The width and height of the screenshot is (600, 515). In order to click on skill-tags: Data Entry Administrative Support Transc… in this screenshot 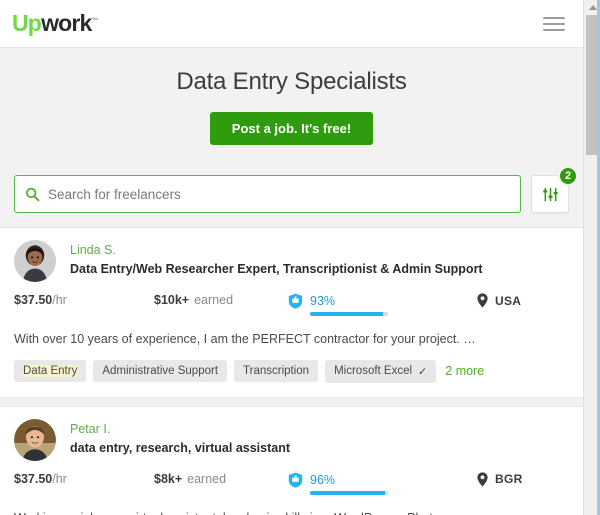, I will do `click(291, 371)`.